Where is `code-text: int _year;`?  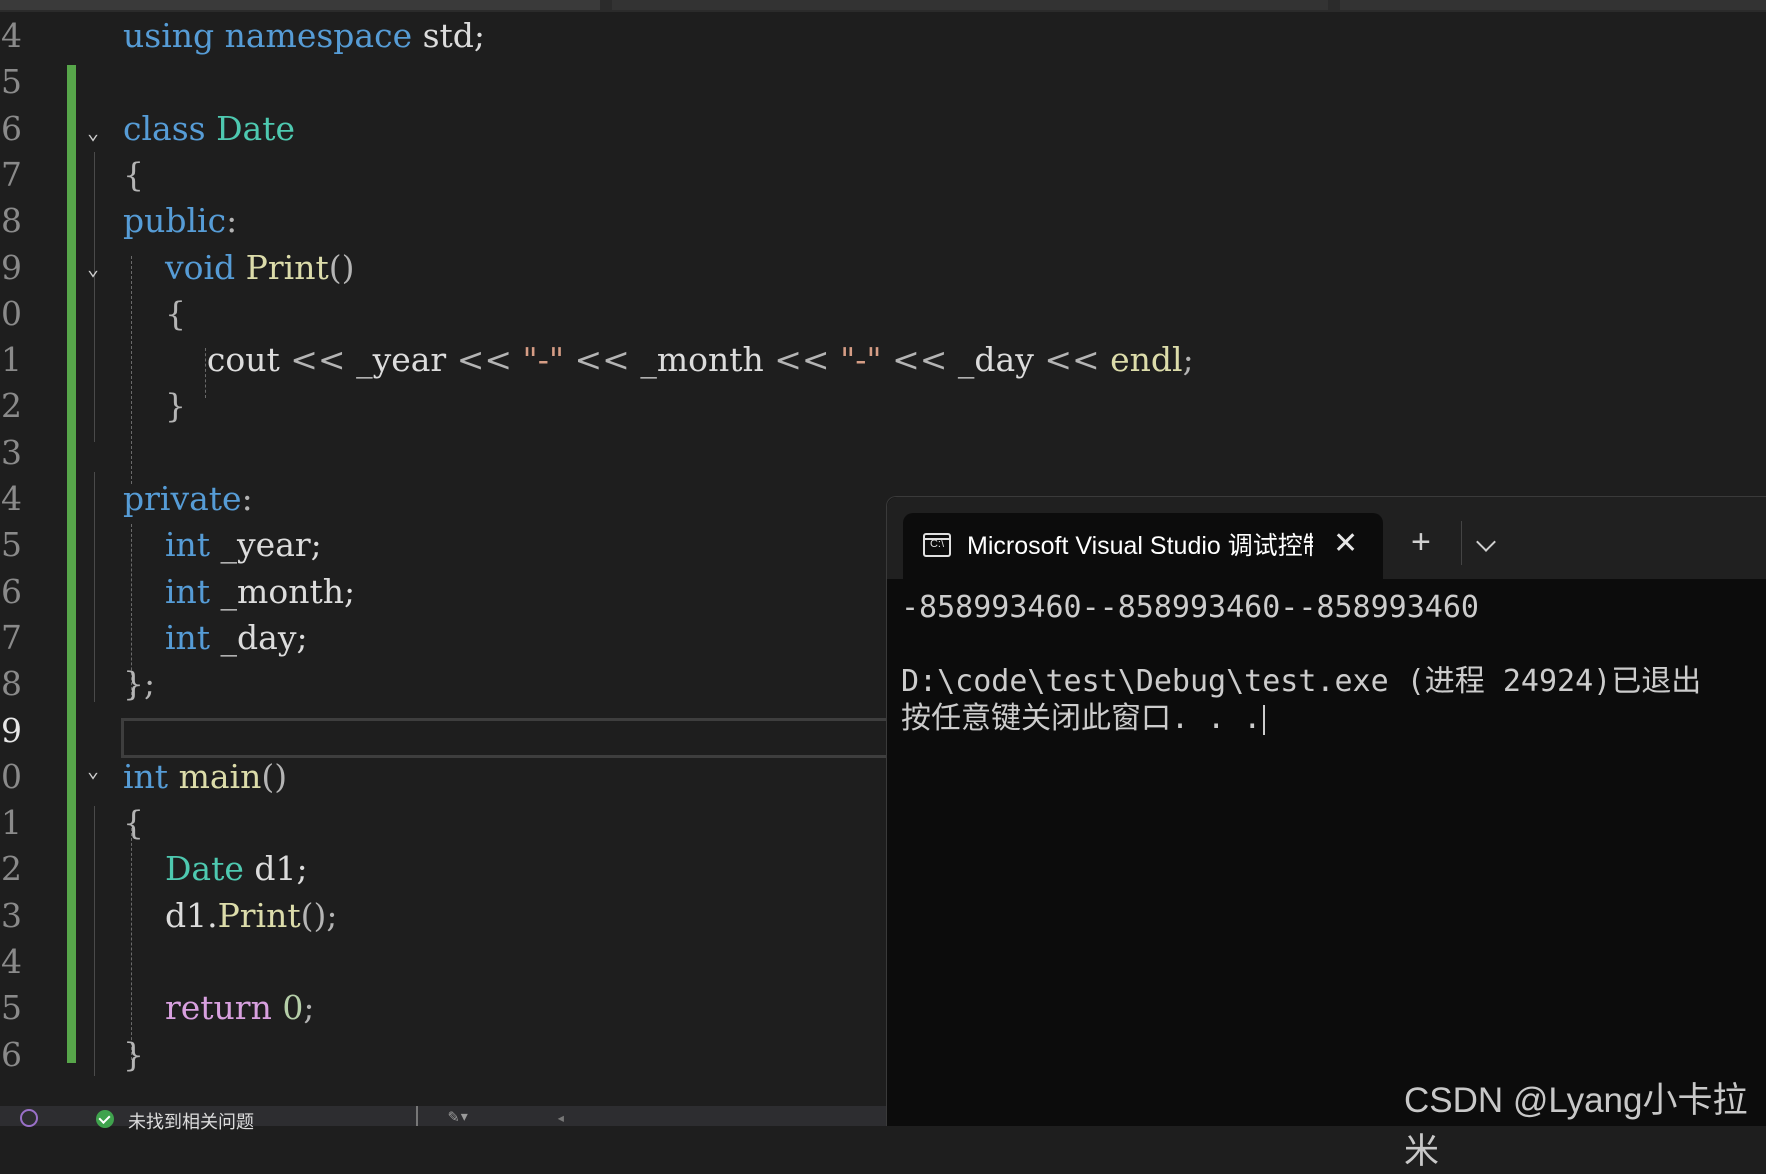 code-text: int _year; is located at coordinates (222, 545).